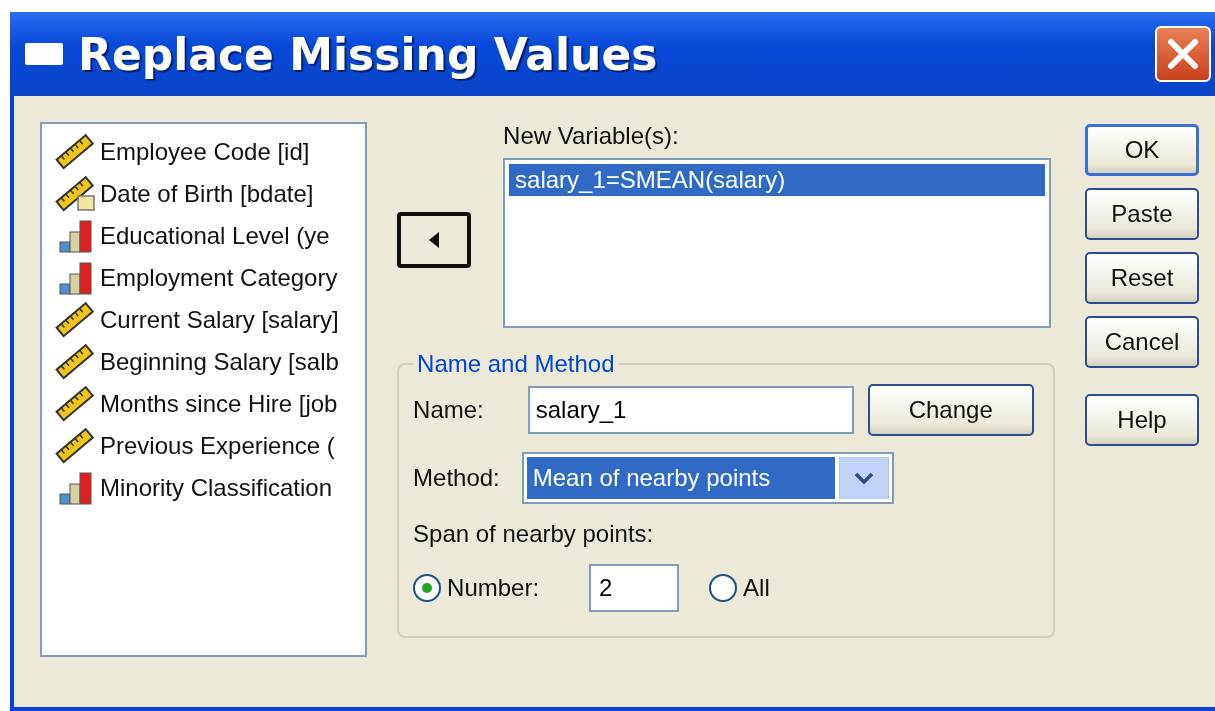 The image size is (1215, 711). I want to click on dialog-button: OK, so click(1142, 150).